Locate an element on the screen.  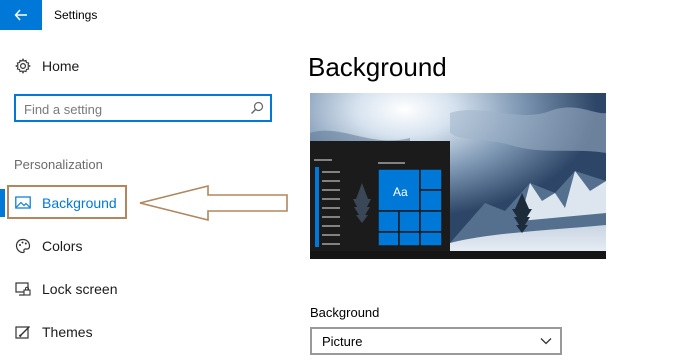
page-title: Background is located at coordinates (377, 67).